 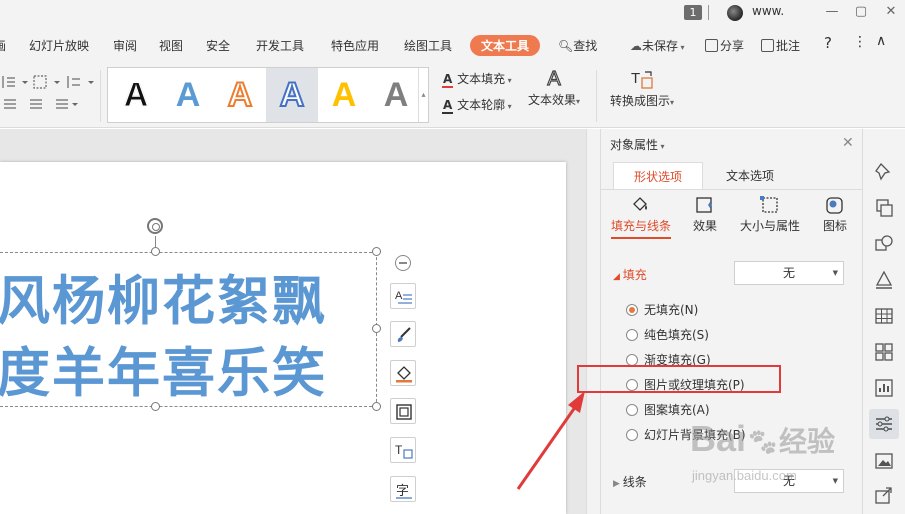 What do you see at coordinates (171, 45) in the screenshot?
I see `tab-view: 视图` at bounding box center [171, 45].